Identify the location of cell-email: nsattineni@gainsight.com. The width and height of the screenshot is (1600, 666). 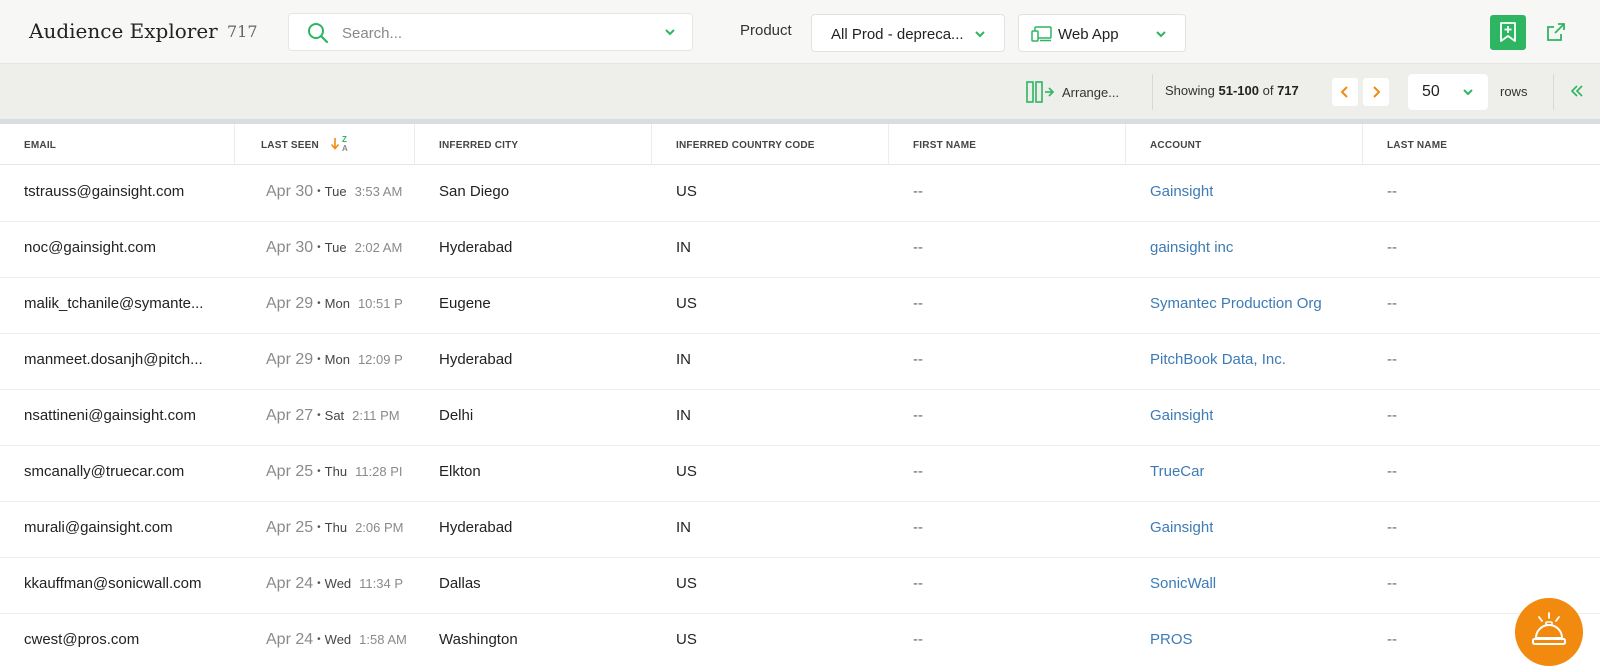
(126, 415).